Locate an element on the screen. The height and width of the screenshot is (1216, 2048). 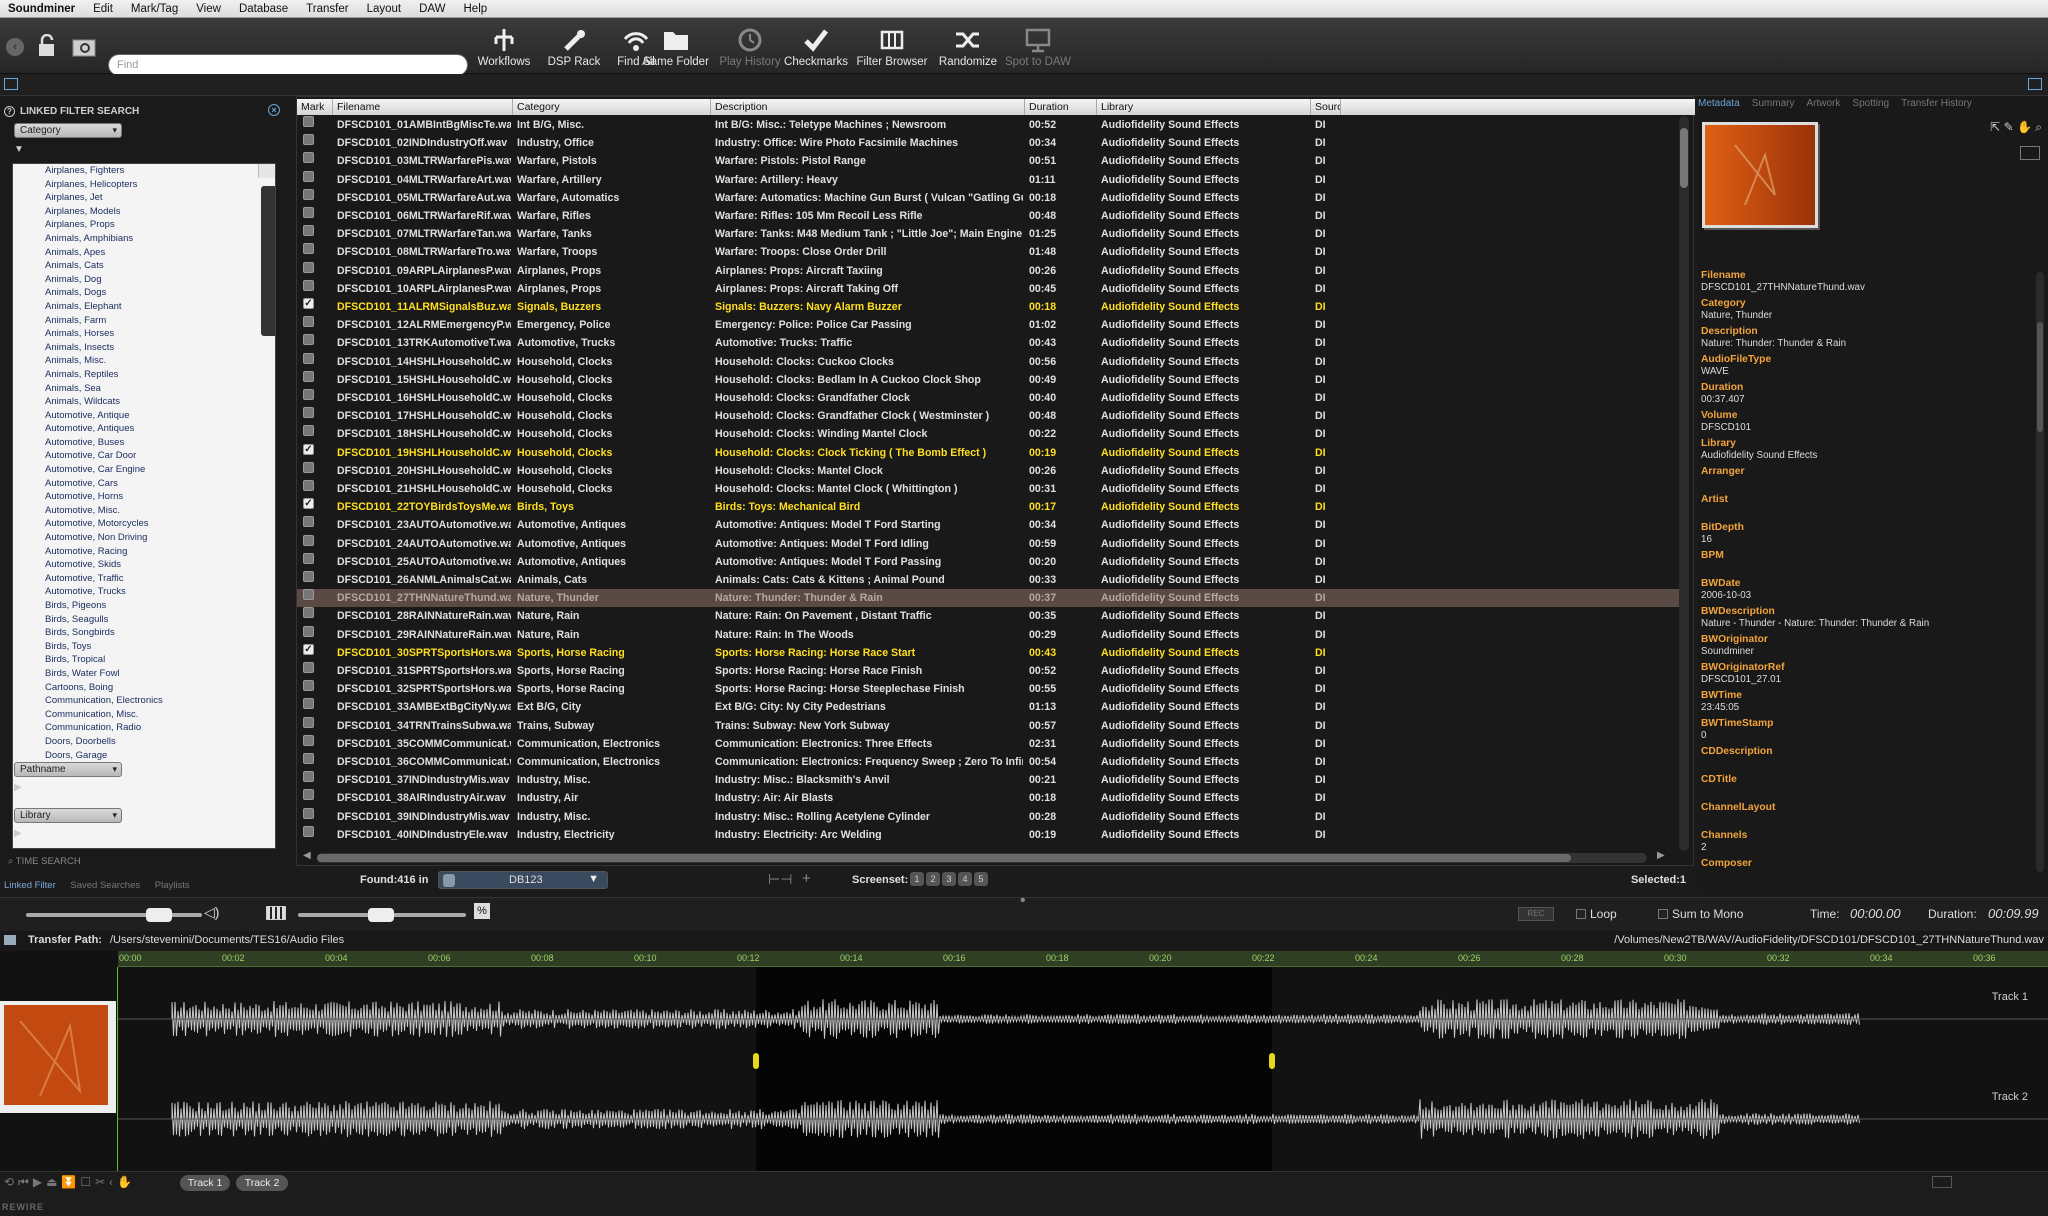
metadata-value: Nature: Thunder: Thunder & Rain is located at coordinates (1866, 346).